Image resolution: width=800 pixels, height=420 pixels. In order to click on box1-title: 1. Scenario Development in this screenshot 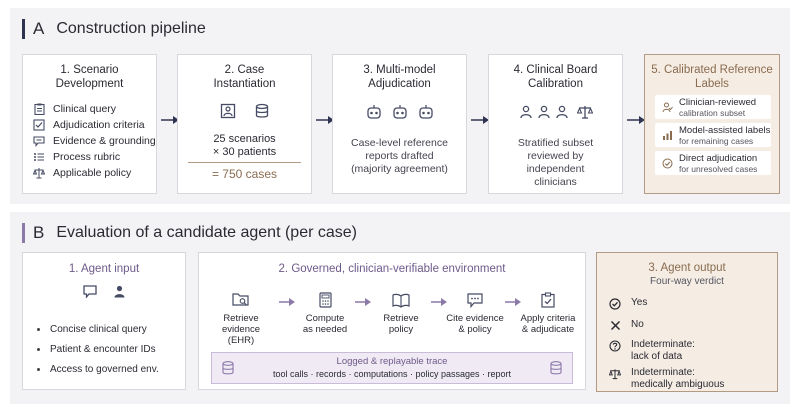, I will do `click(89, 77)`.